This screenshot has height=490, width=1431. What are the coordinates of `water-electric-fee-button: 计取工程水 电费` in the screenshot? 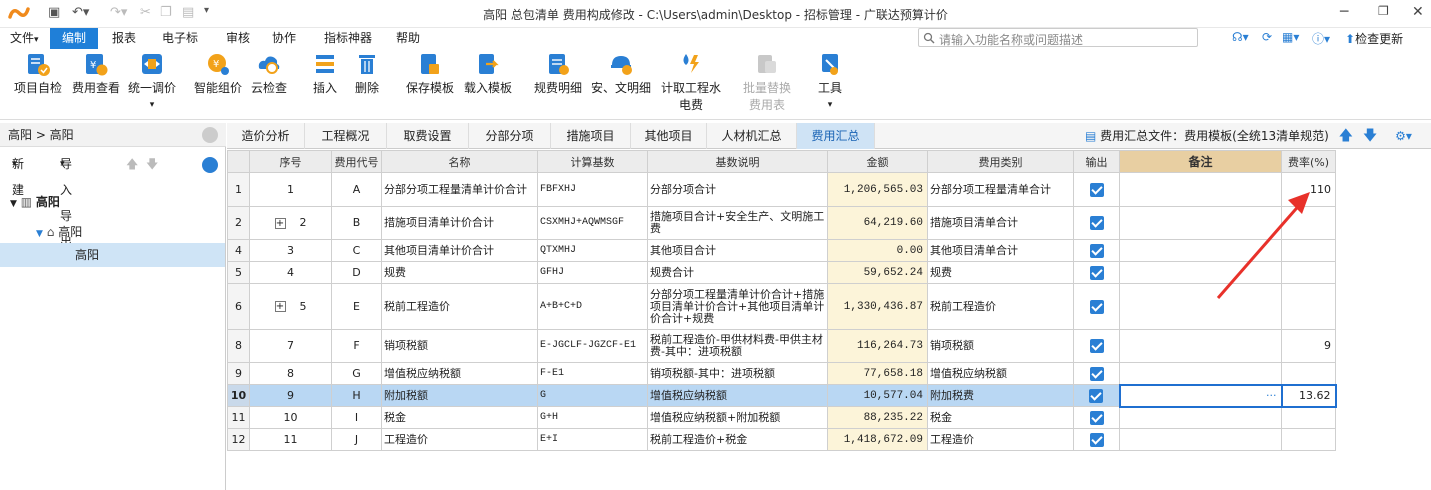 It's located at (691, 82).